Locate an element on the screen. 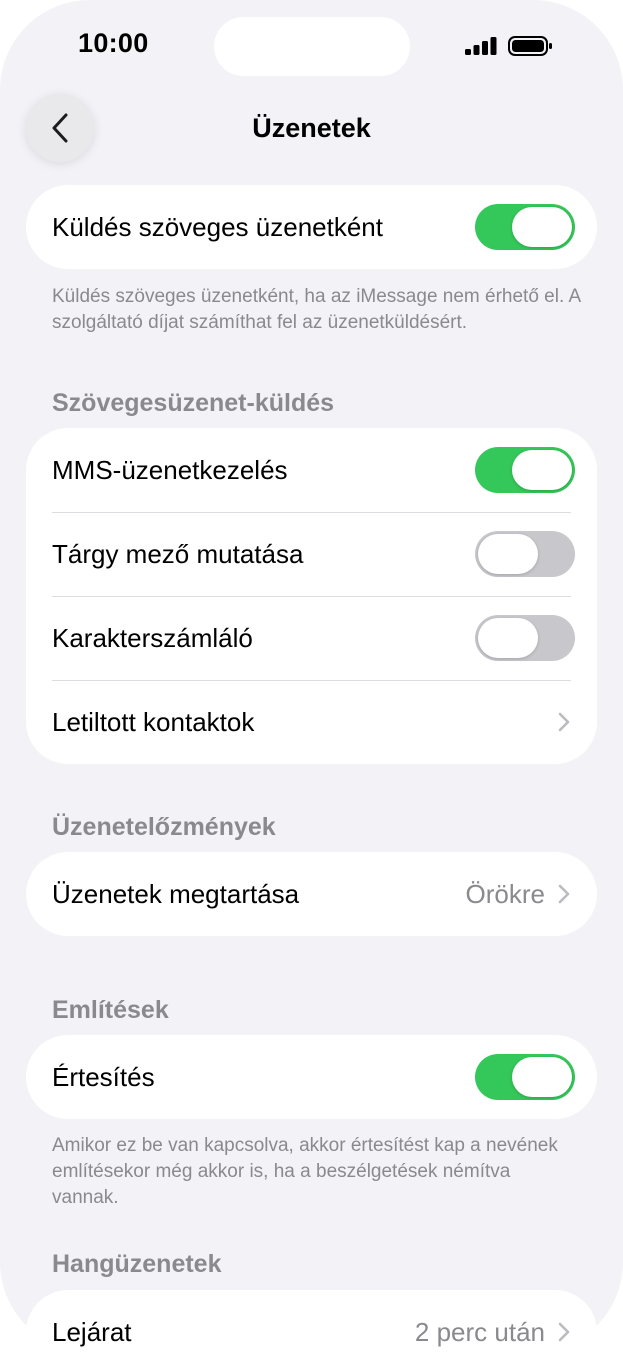 Image resolution: width=623 pixels, height=1352 pixels. status-time: 10:00 is located at coordinates (113, 43).